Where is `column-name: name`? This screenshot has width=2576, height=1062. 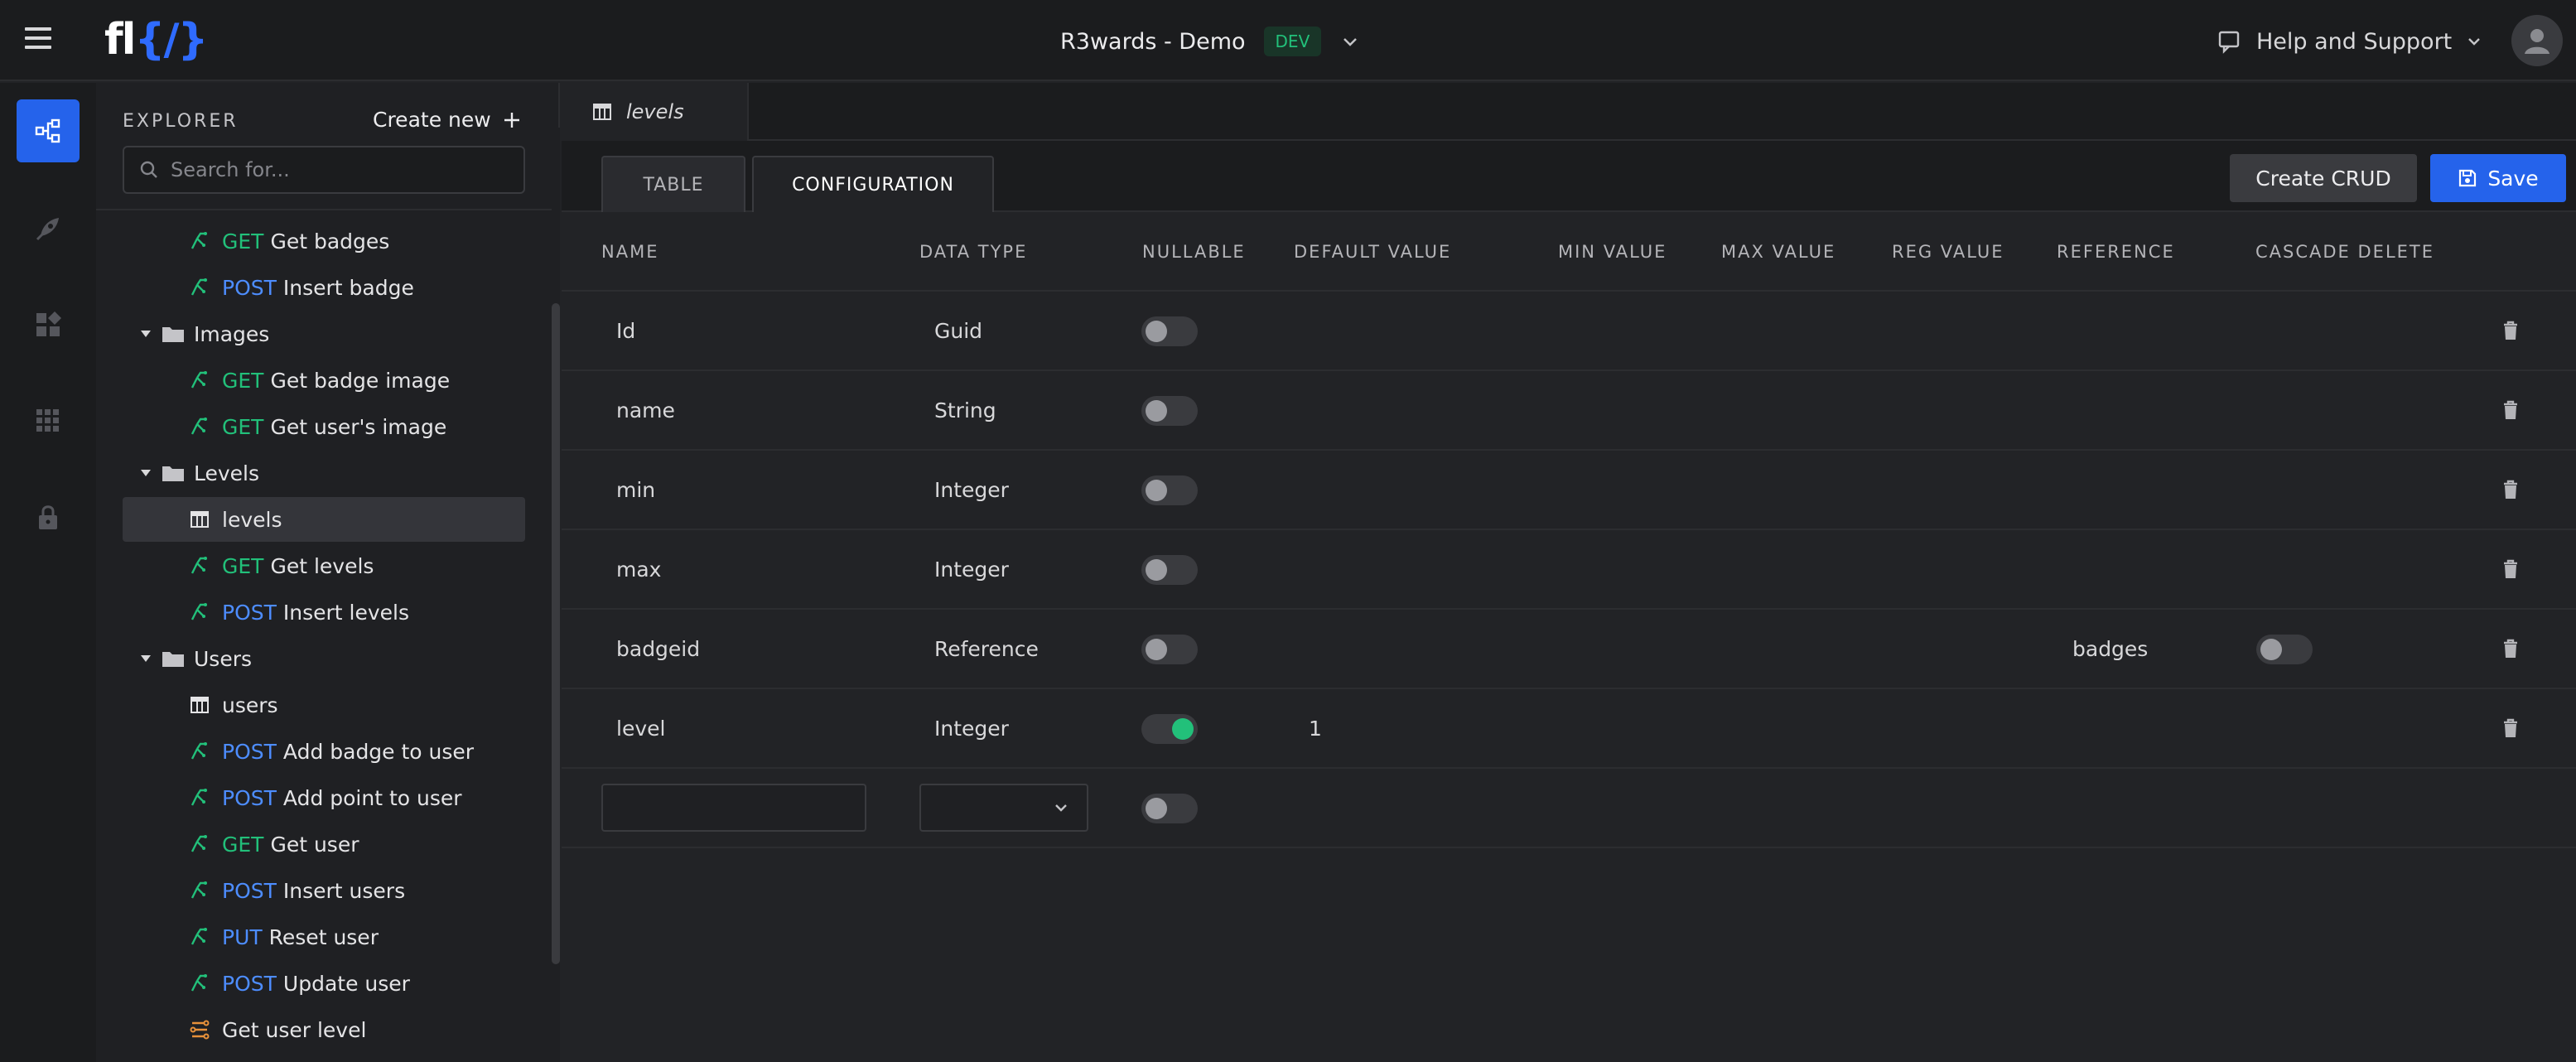 column-name: name is located at coordinates (646, 410).